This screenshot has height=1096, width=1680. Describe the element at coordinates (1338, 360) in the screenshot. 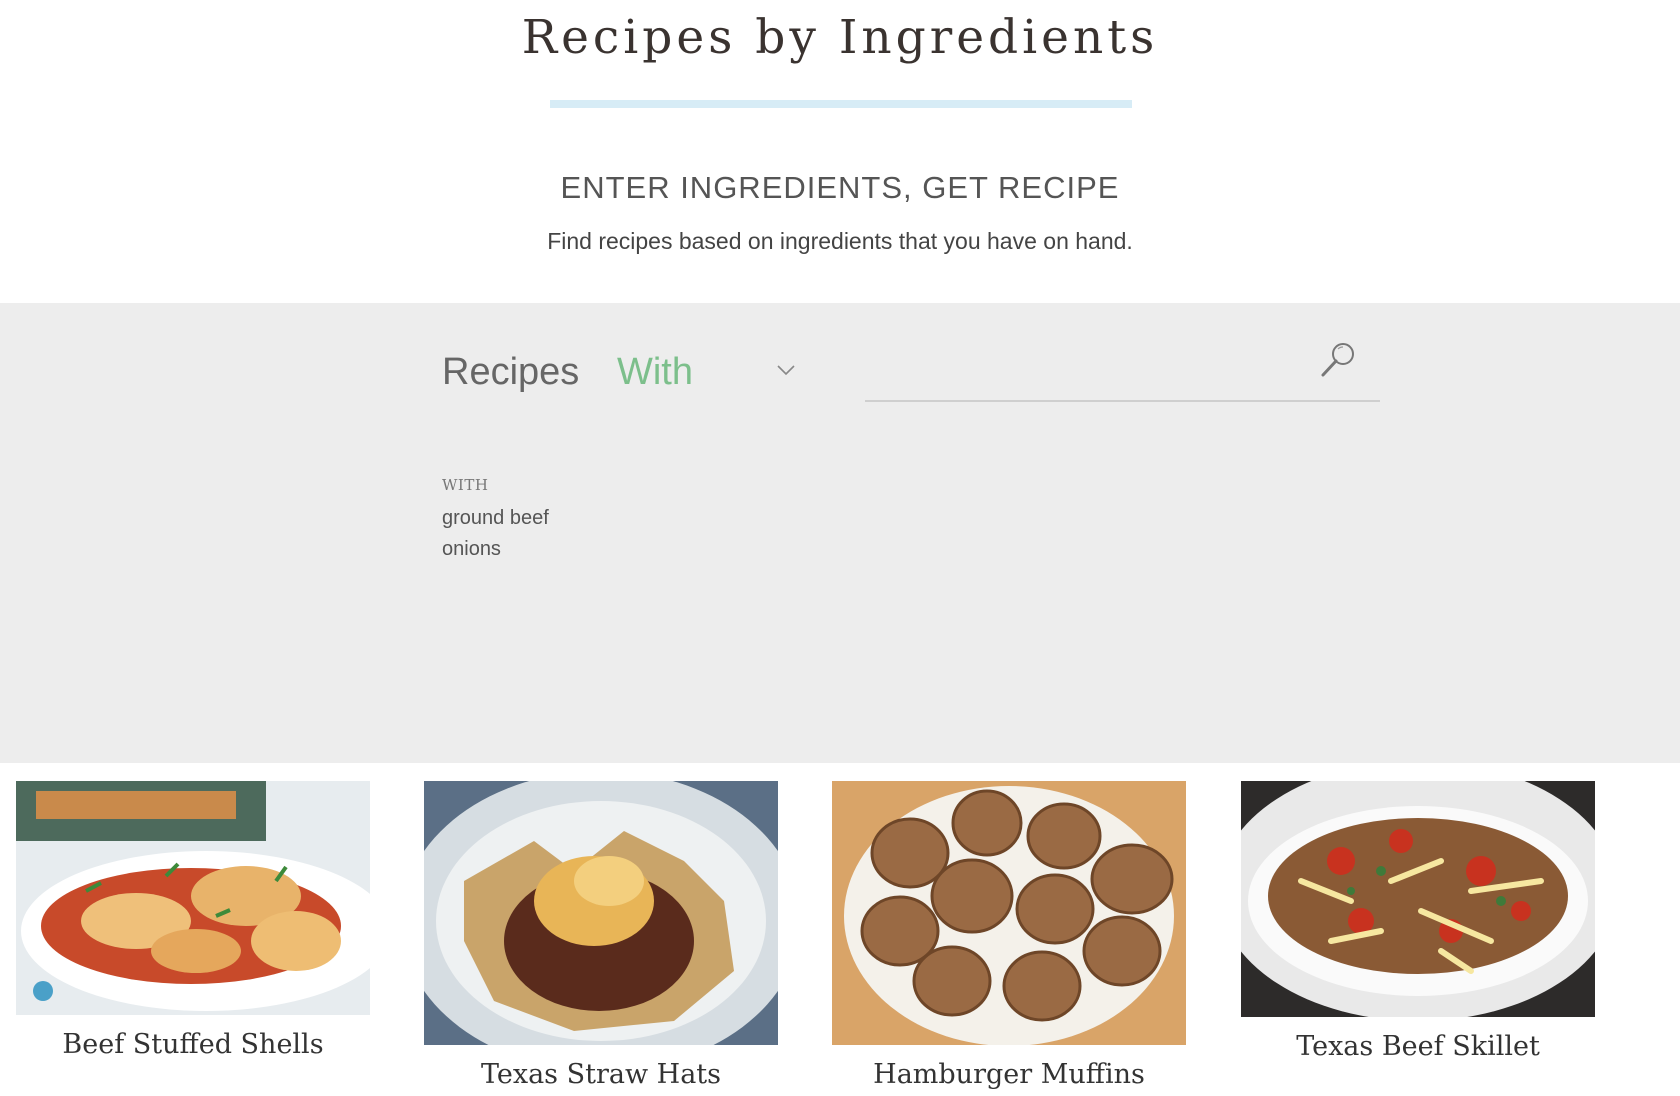

I see `search-icon` at that location.